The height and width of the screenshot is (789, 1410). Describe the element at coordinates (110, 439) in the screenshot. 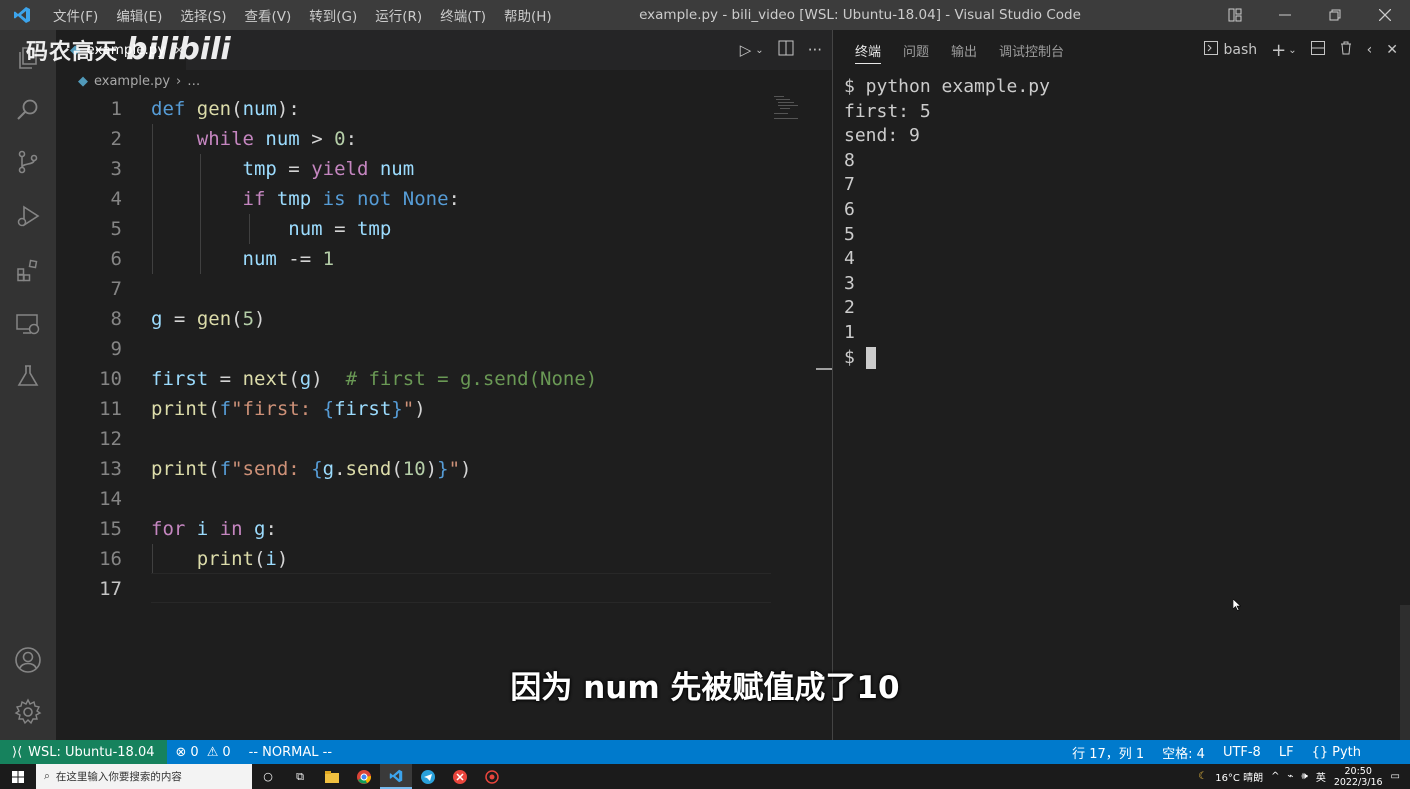

I see `code-line: 12` at that location.